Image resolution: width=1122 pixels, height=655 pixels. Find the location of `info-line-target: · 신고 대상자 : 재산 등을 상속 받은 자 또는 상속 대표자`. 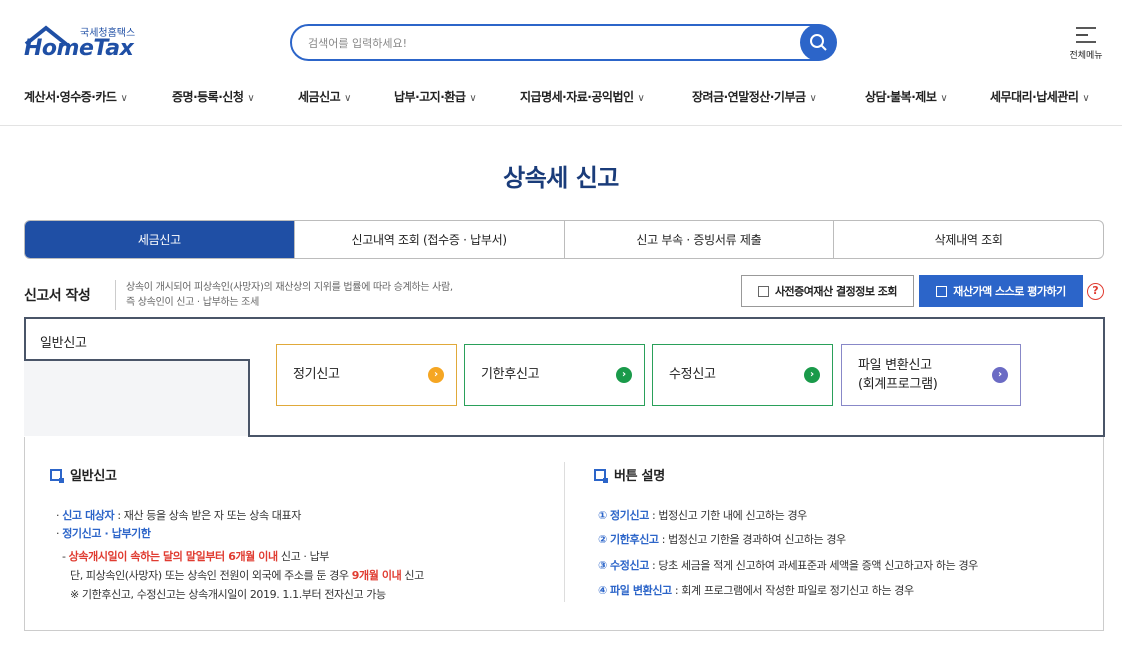

info-line-target: · 신고 대상자 : 재산 등을 상속 받은 자 또는 상속 대표자 is located at coordinates (178, 515).